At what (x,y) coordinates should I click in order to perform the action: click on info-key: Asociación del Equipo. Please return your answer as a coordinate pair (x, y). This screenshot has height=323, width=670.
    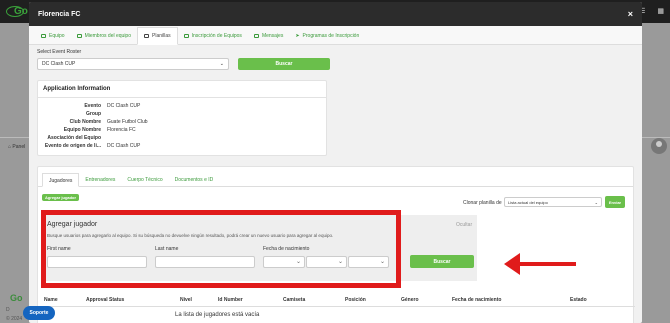
    Looking at the image, I should click on (74, 138).